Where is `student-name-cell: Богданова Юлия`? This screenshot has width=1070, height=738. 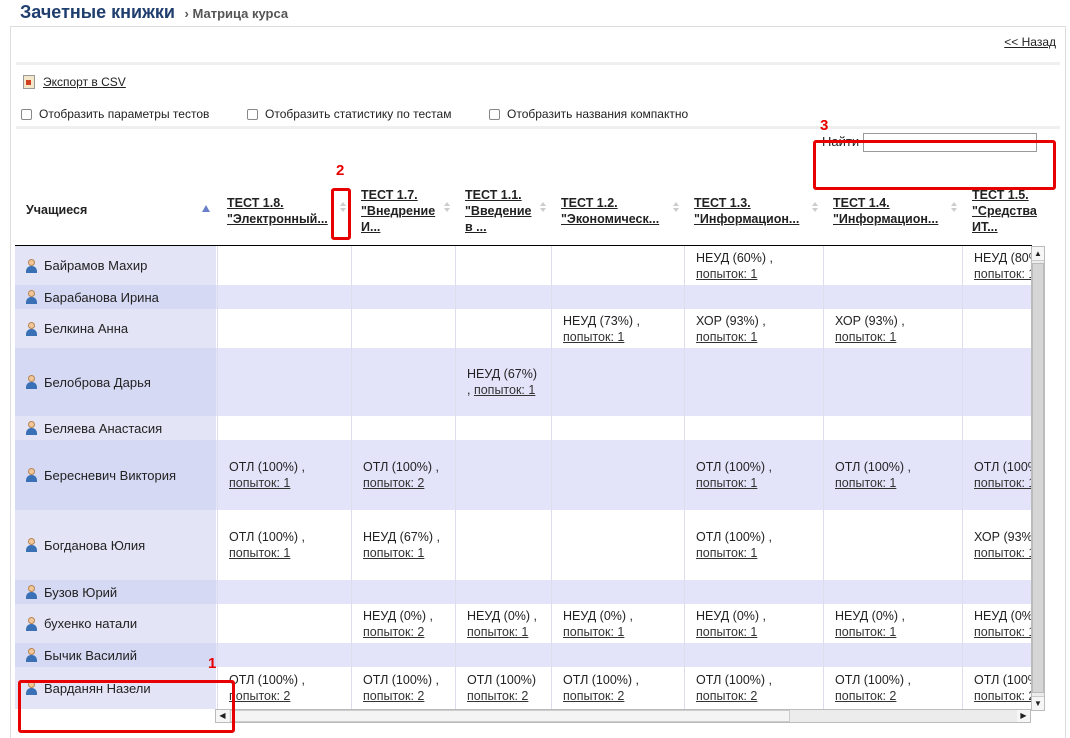
student-name-cell: Богданова Юлия is located at coordinates (115, 545).